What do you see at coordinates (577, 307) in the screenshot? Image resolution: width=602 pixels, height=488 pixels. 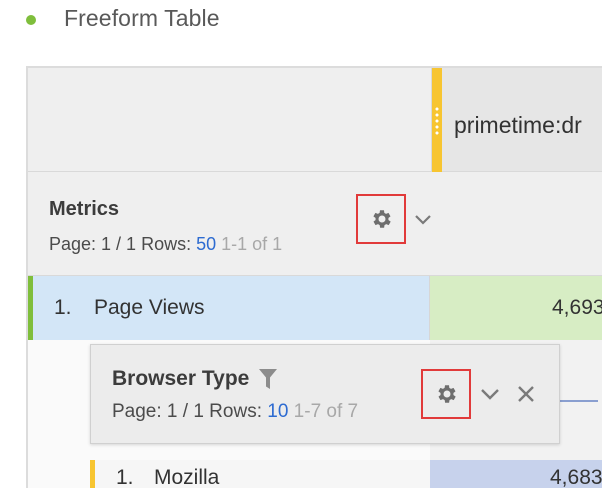 I see `row-value: 4,693` at bounding box center [577, 307].